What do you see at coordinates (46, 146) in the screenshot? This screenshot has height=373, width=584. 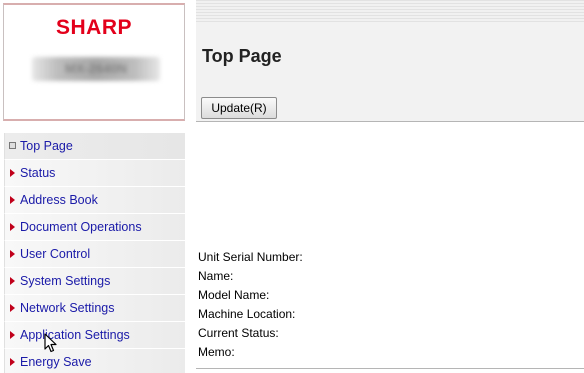 I see `sidebar-item-label: Top Page` at bounding box center [46, 146].